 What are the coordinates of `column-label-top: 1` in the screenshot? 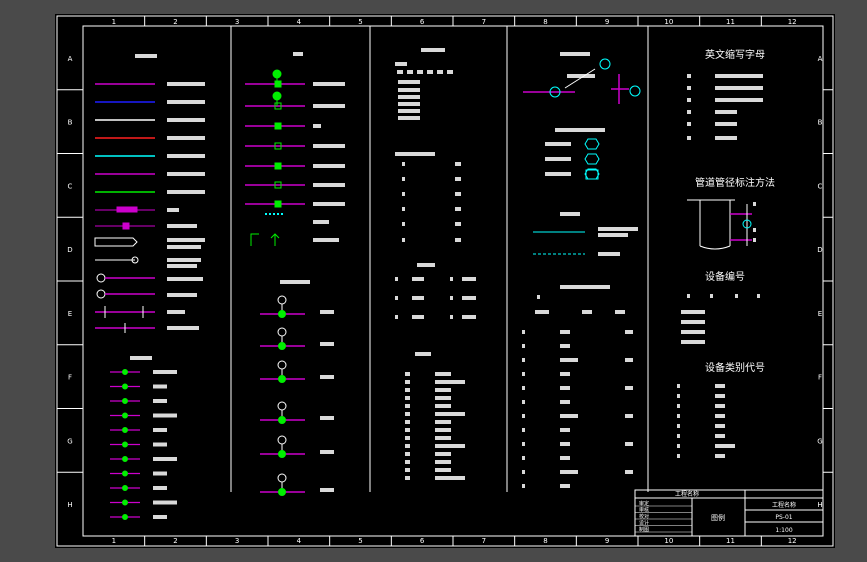 It's located at (114, 22).